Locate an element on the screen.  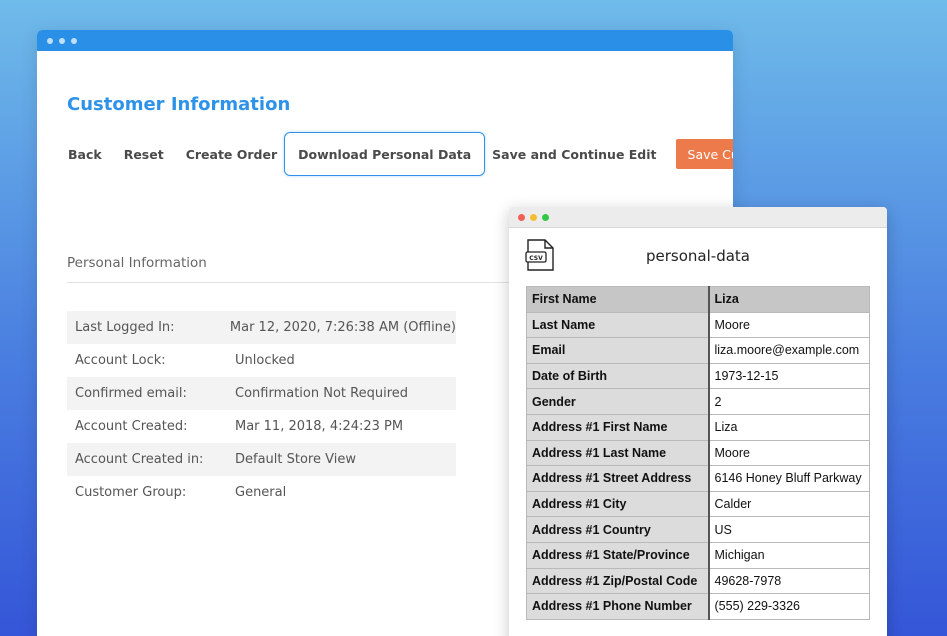
info-value: Mar 11, 2018, 4:24:23 PM is located at coordinates (319, 426).